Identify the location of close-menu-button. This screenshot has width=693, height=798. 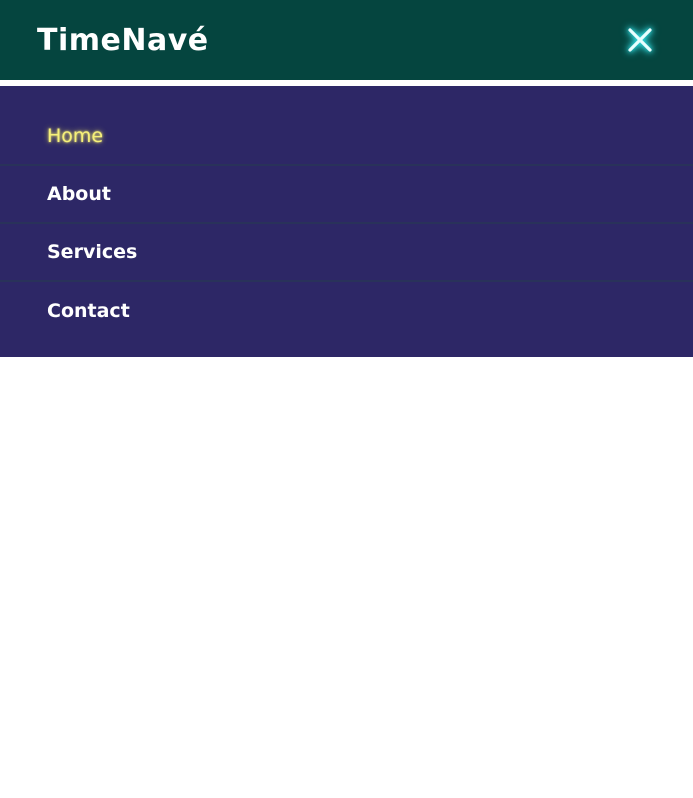
(640, 40).